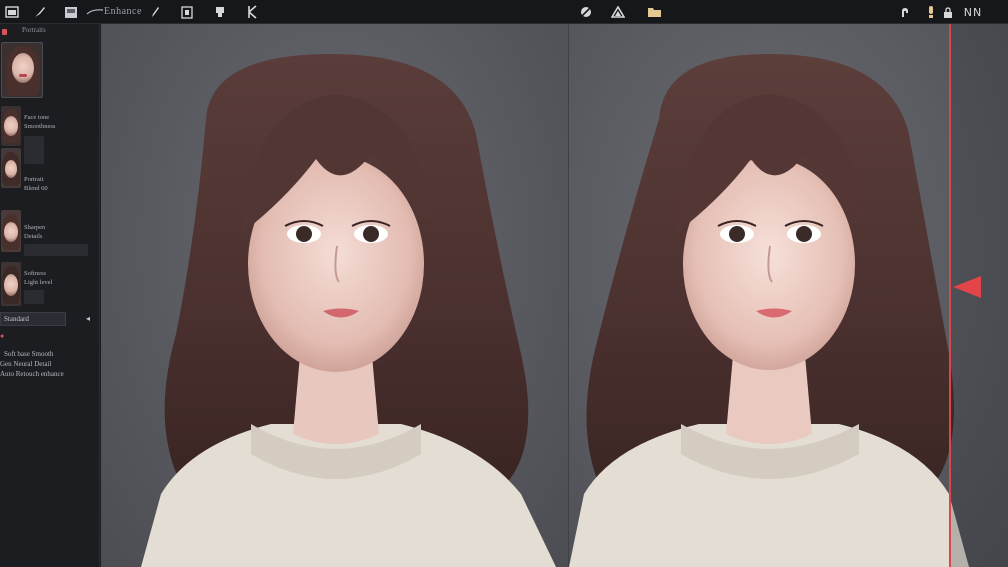 This screenshot has width=1008, height=567. I want to click on compare-icon: NN, so click(973, 12).